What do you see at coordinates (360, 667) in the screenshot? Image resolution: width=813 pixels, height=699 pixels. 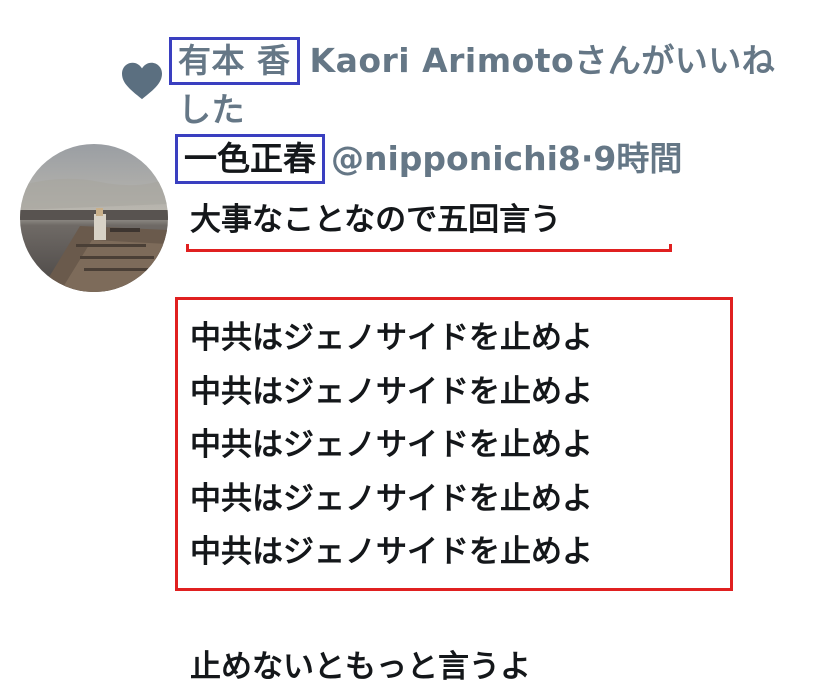 I see `tweet-closing-text: 止めないともっと言うよ` at bounding box center [360, 667].